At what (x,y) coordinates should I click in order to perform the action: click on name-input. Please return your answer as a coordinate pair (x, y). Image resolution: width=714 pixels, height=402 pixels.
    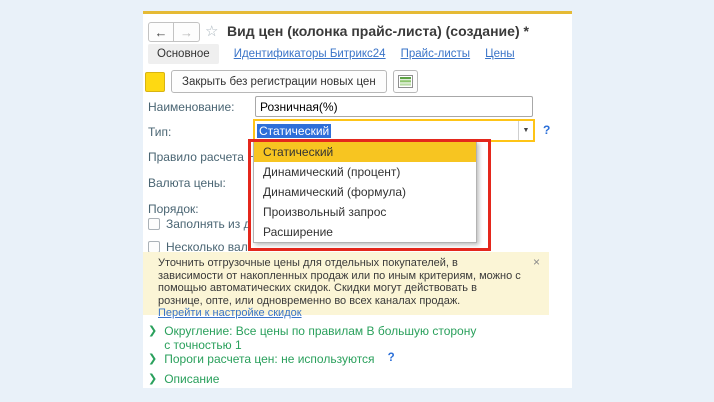
    Looking at the image, I should click on (394, 106).